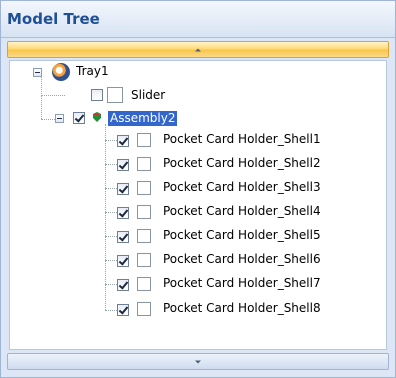  What do you see at coordinates (79, 118) in the screenshot?
I see `assembly-checkbox` at bounding box center [79, 118].